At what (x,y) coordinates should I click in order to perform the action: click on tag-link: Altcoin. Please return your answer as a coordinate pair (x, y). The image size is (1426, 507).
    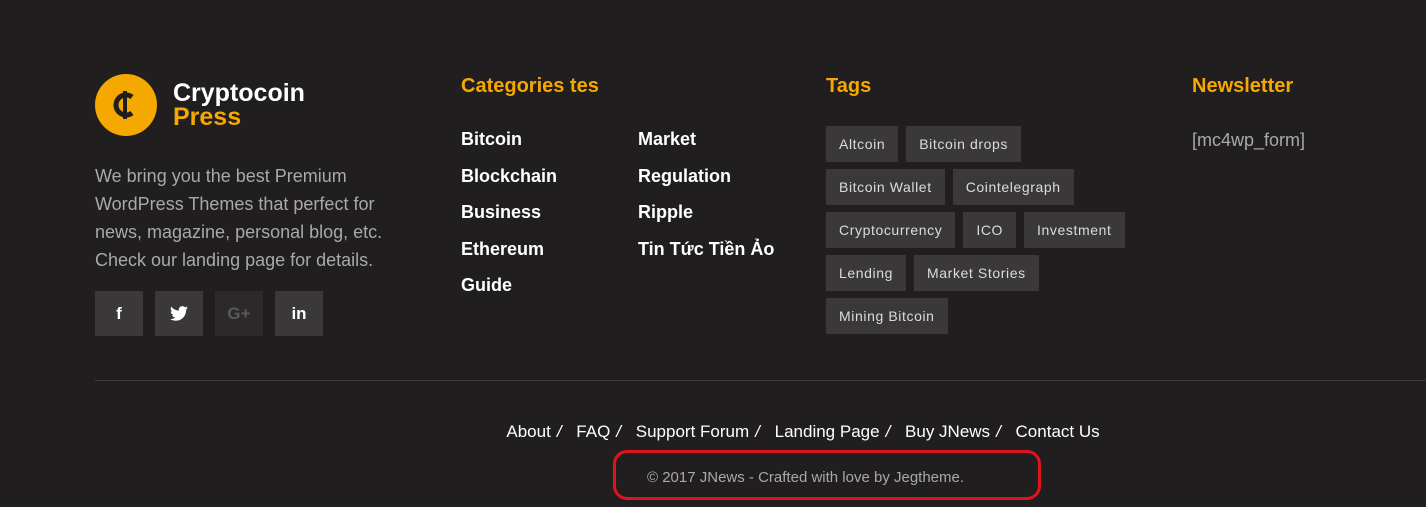
    Looking at the image, I should click on (862, 144).